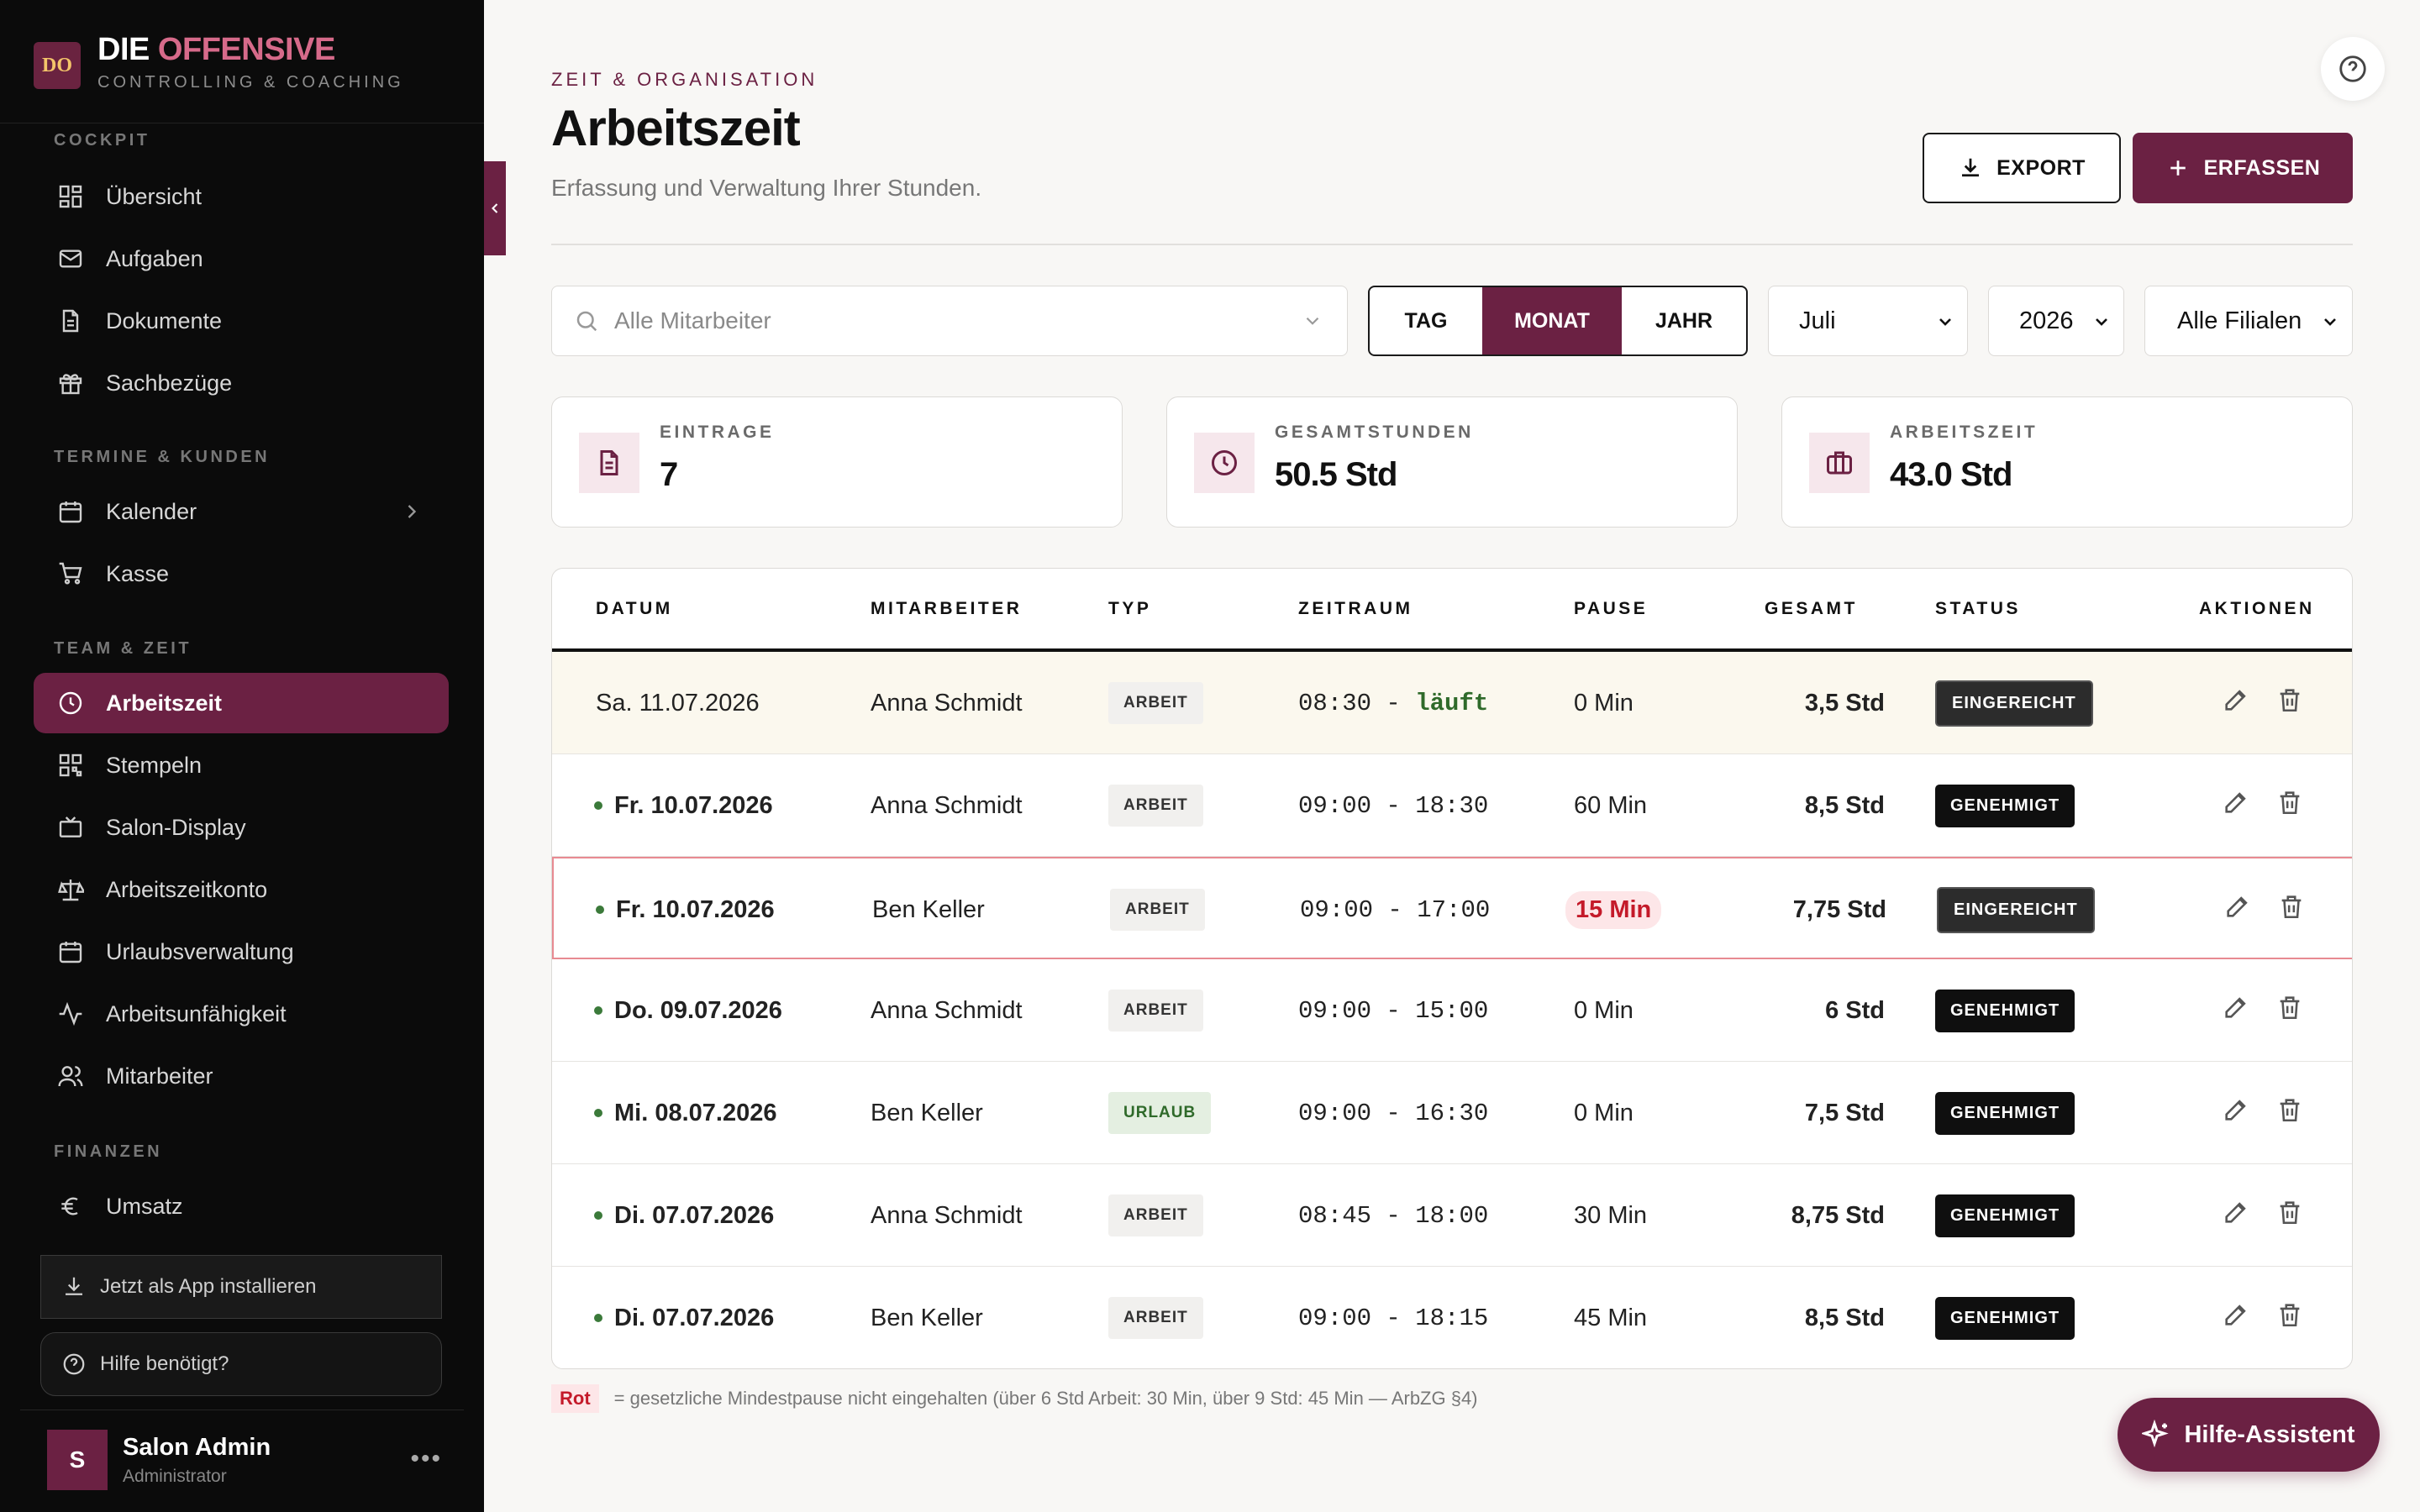 The width and height of the screenshot is (2420, 1512). What do you see at coordinates (2353, 69) in the screenshot?
I see `help-circle-button` at bounding box center [2353, 69].